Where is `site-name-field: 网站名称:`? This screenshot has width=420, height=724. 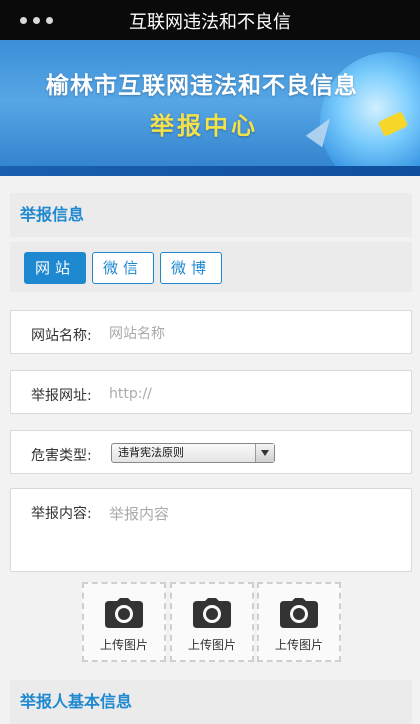
site-name-field: 网站名称: is located at coordinates (211, 332).